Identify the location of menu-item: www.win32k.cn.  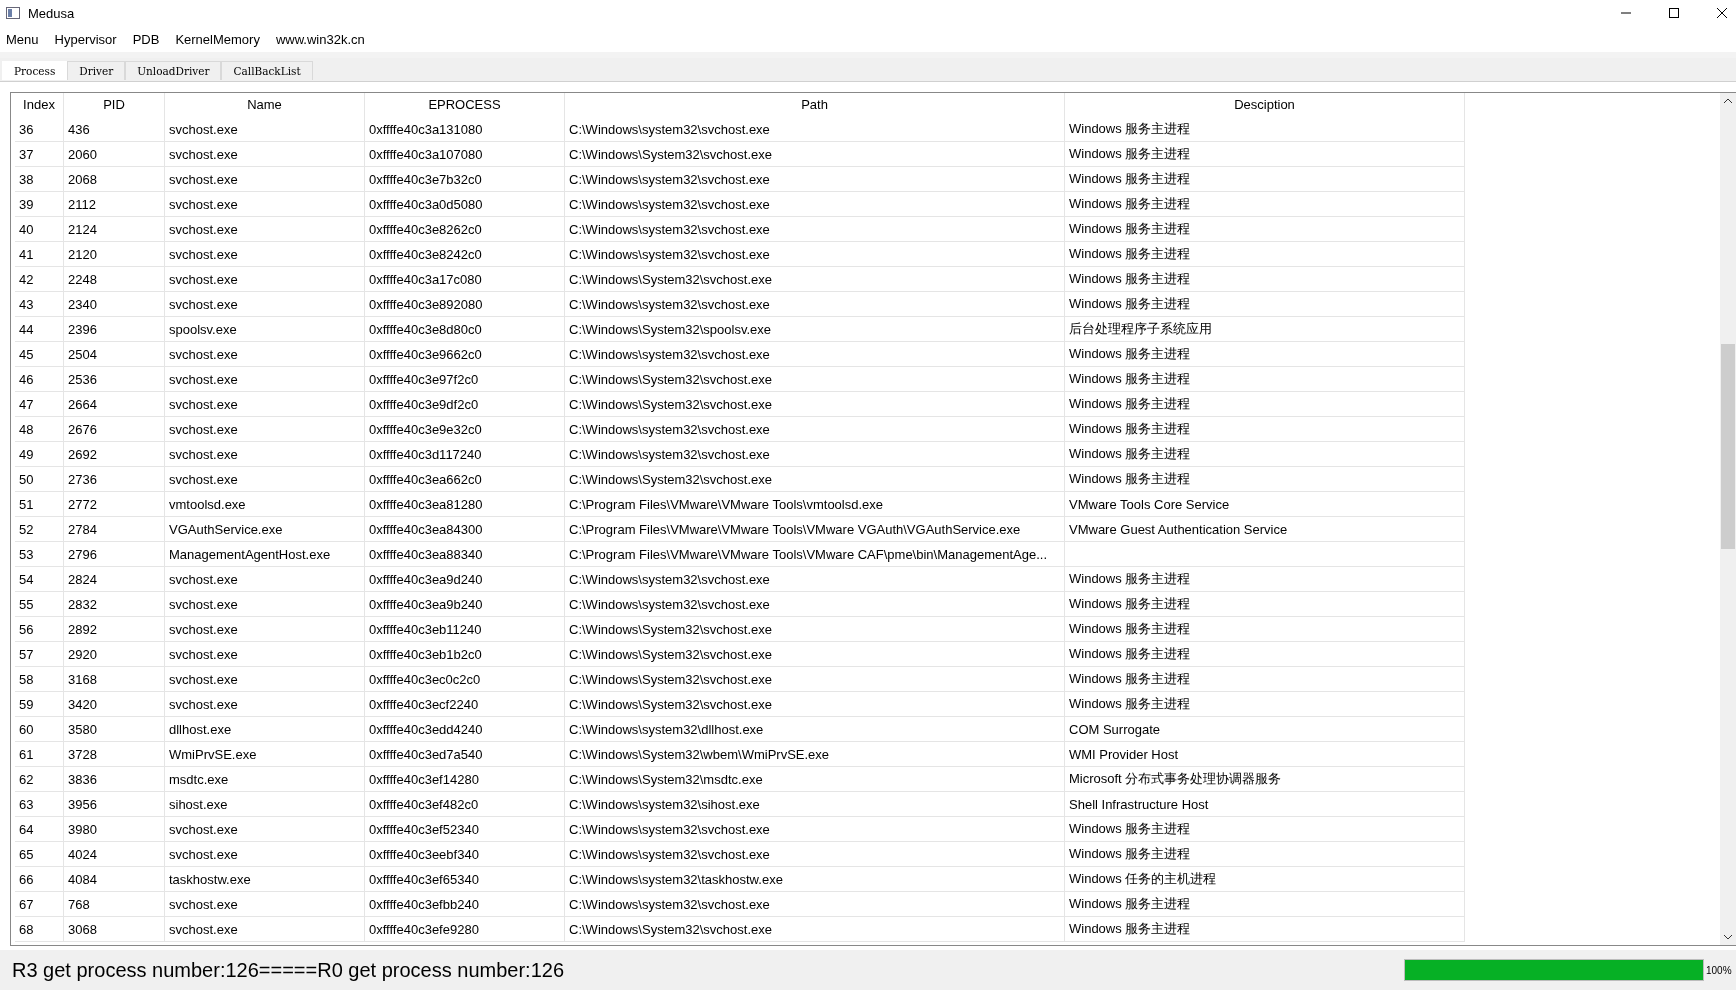
(320, 39).